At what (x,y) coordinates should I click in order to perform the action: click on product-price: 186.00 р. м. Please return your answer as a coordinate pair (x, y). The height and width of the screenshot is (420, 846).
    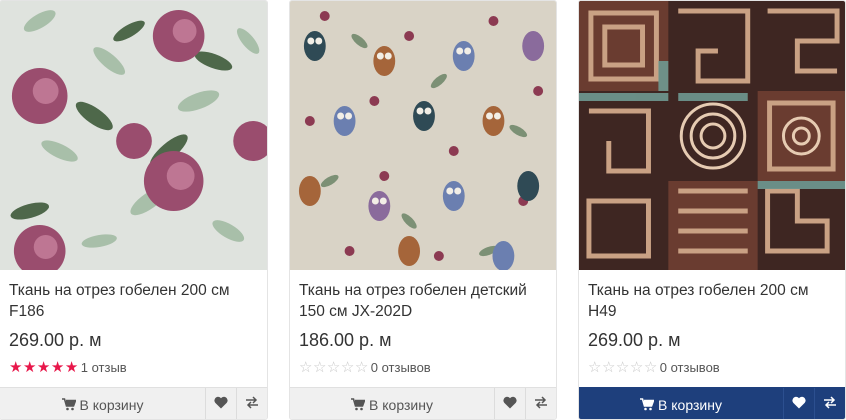
    Looking at the image, I should click on (345, 340).